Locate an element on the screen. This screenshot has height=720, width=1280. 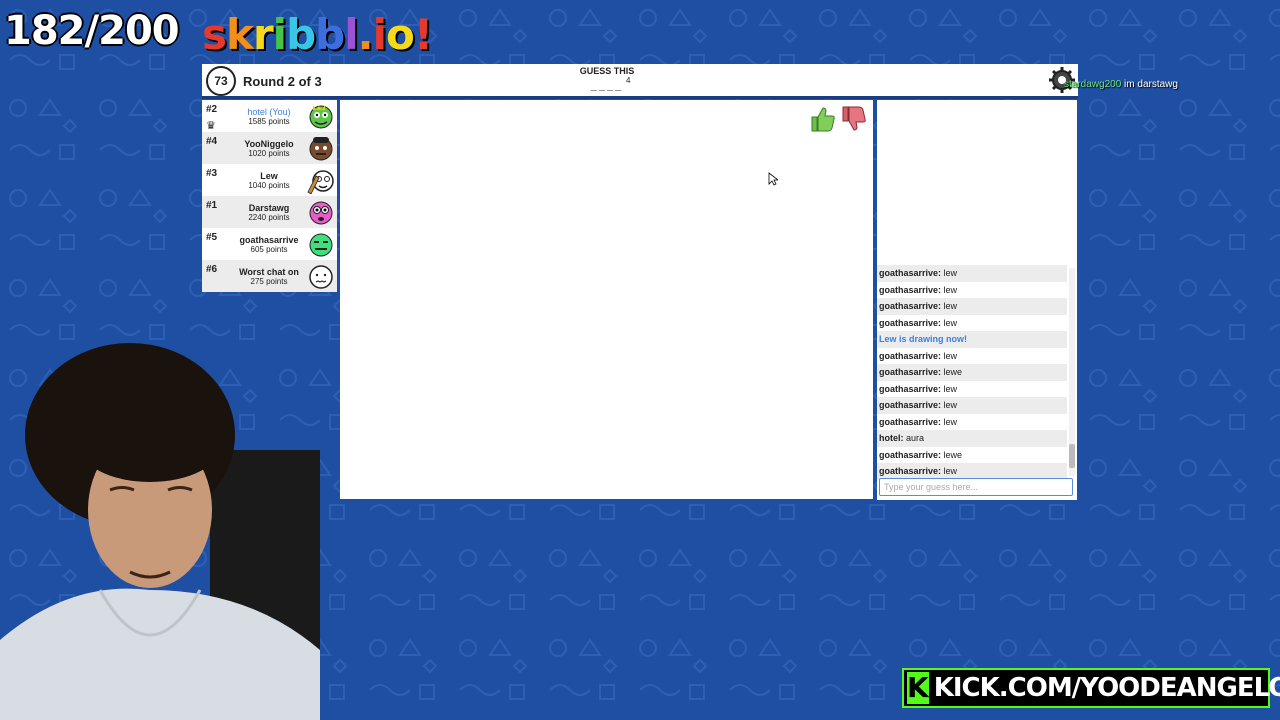
player-points: 275 points is located at coordinates (269, 281).